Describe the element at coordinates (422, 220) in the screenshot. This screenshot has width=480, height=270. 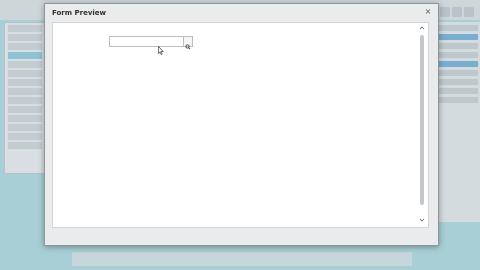
I see `chevron-down-icon` at that location.